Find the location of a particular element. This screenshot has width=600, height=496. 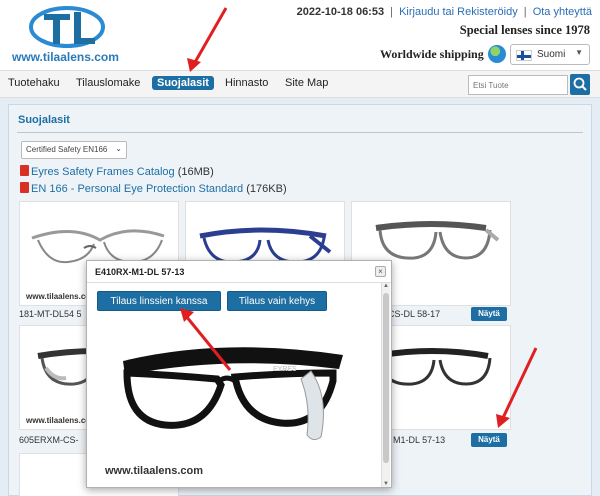

current-datetime: 2022-10-18 06:53 is located at coordinates (340, 12).